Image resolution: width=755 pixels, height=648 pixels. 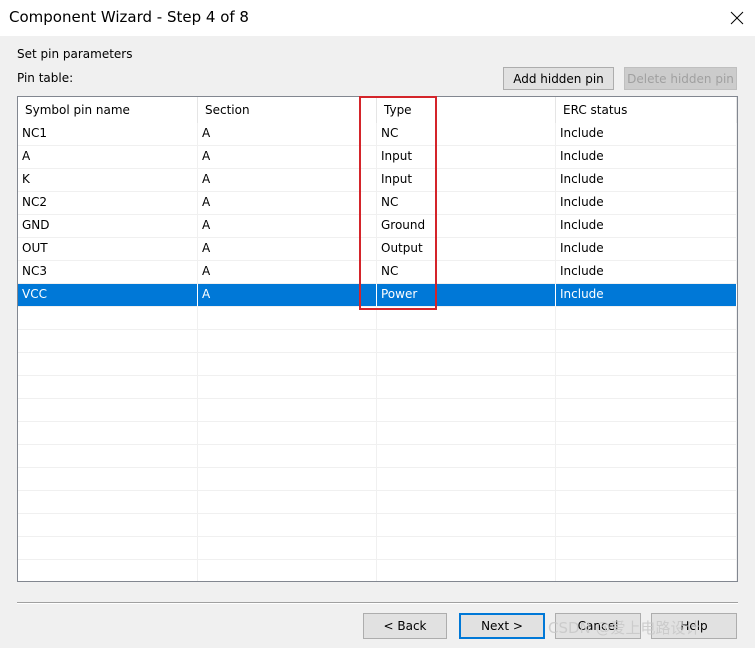 What do you see at coordinates (736, 18) in the screenshot?
I see `close-button` at bounding box center [736, 18].